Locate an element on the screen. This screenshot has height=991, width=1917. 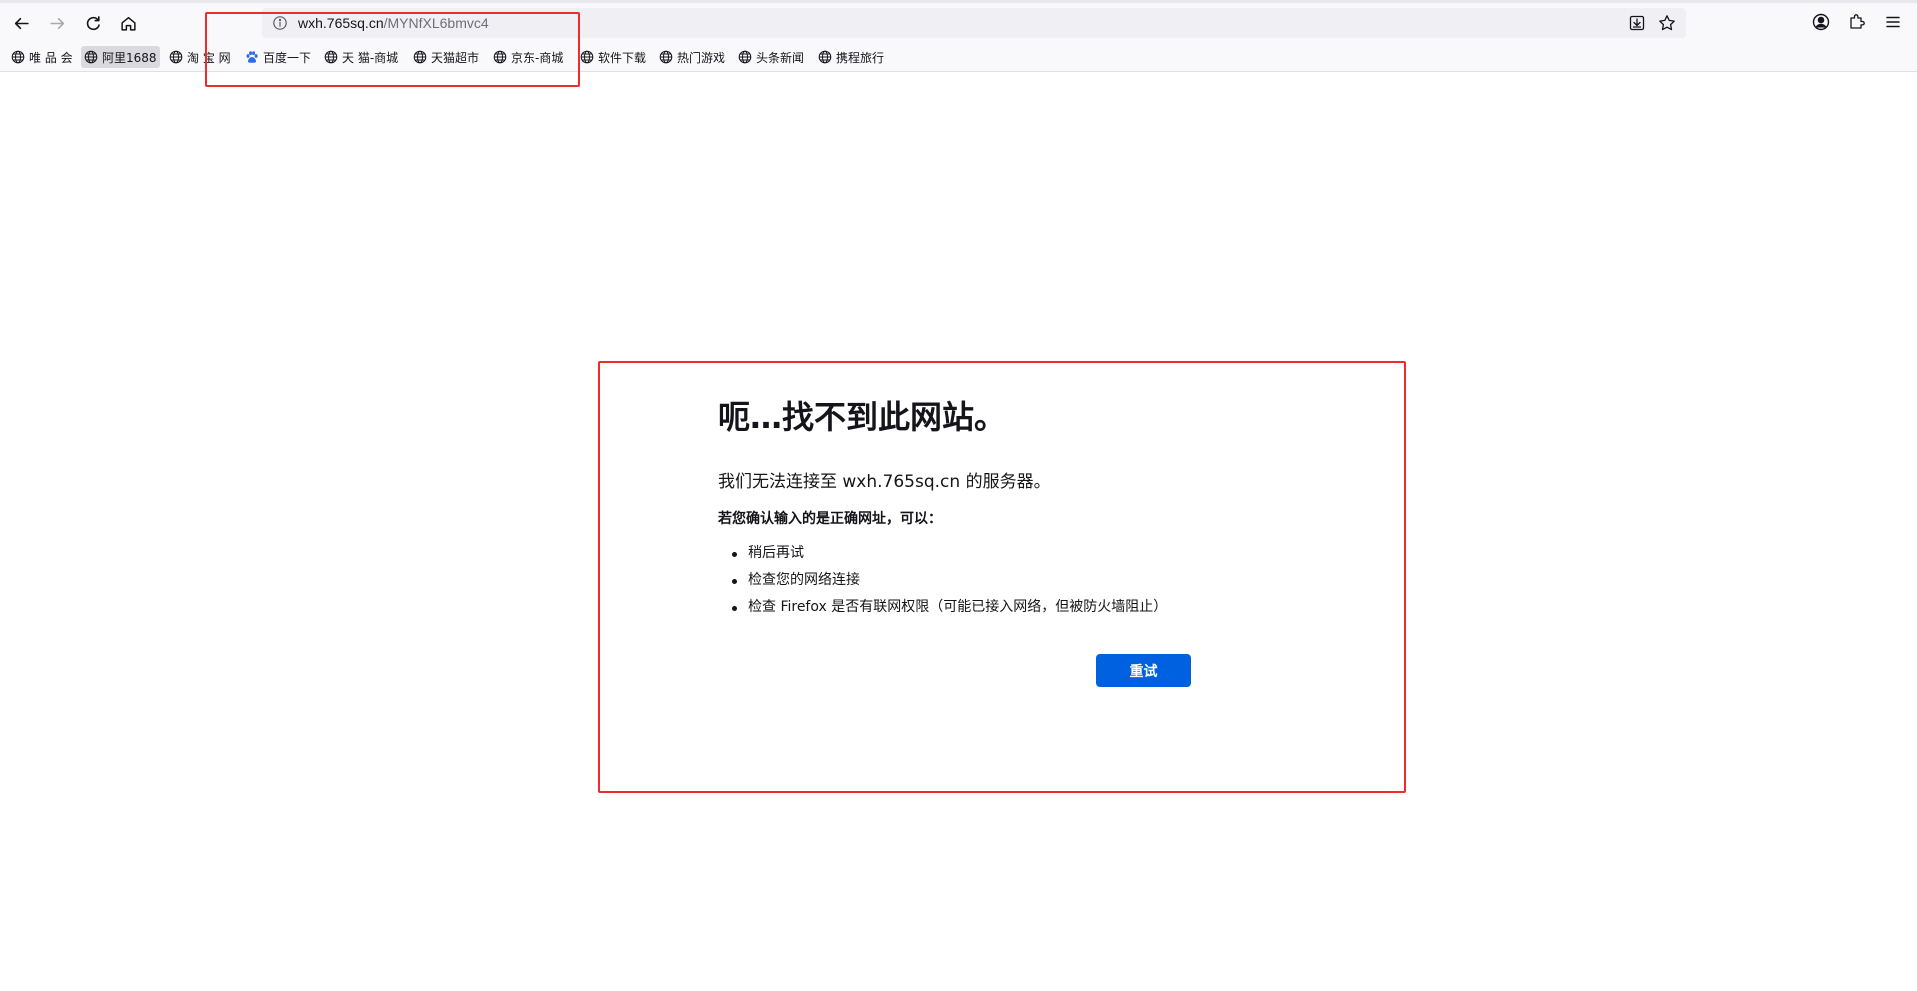
home-icon is located at coordinates (128, 23).